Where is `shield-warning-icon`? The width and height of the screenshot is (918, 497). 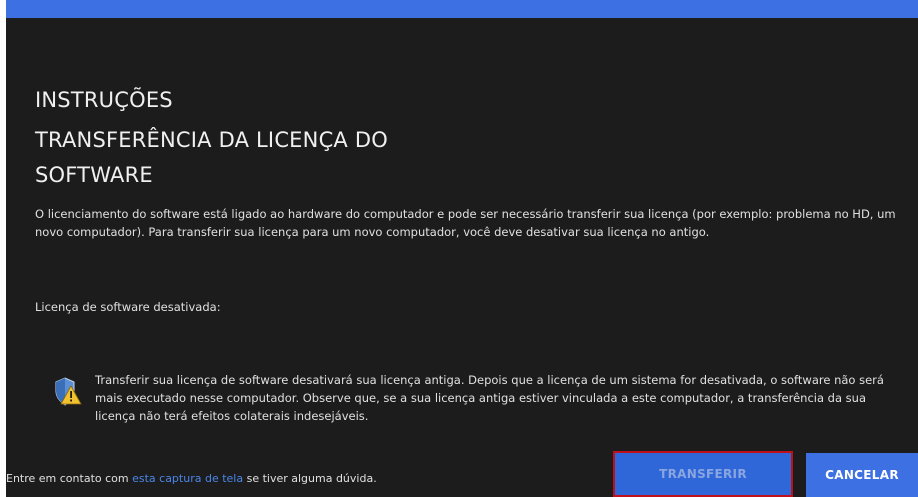
shield-warning-icon is located at coordinates (68, 392).